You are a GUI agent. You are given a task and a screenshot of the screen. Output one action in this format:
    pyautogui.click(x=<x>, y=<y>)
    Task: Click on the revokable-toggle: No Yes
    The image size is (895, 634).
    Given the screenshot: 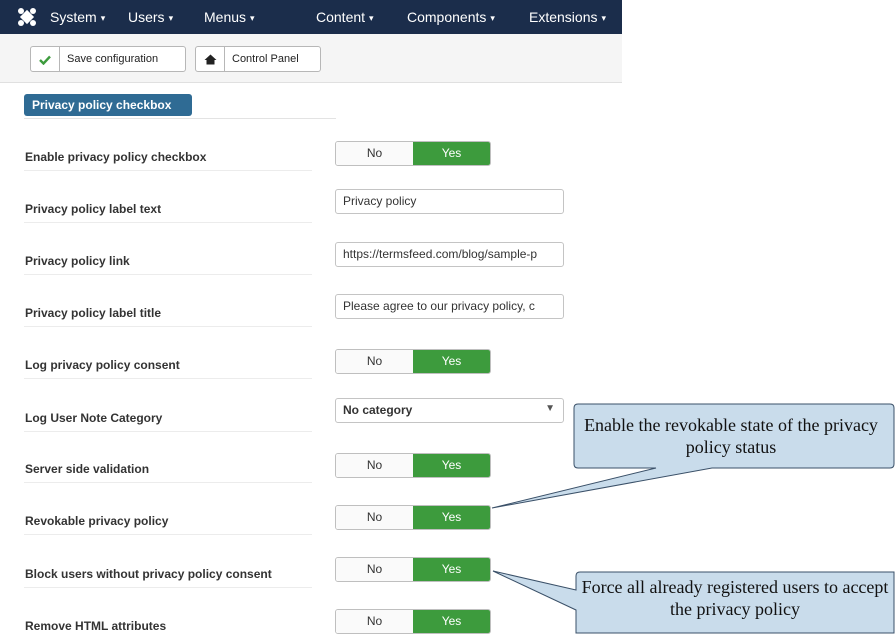 What is the action you would take?
    pyautogui.click(x=413, y=517)
    